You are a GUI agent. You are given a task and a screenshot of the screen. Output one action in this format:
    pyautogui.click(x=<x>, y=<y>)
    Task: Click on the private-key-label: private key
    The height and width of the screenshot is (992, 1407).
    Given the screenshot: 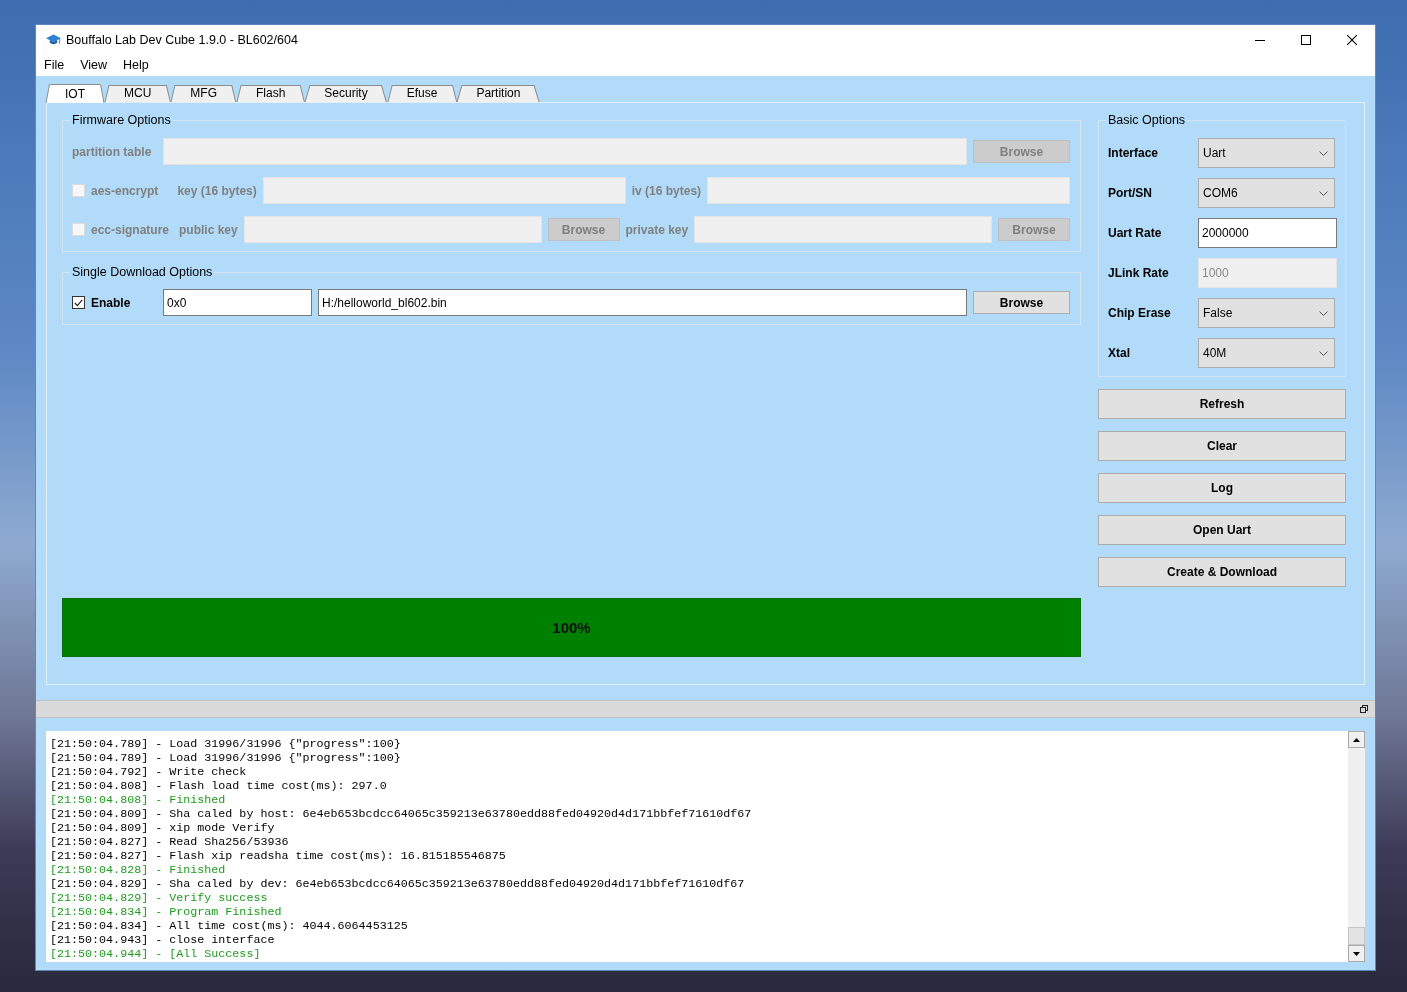 What is the action you would take?
    pyautogui.click(x=657, y=230)
    